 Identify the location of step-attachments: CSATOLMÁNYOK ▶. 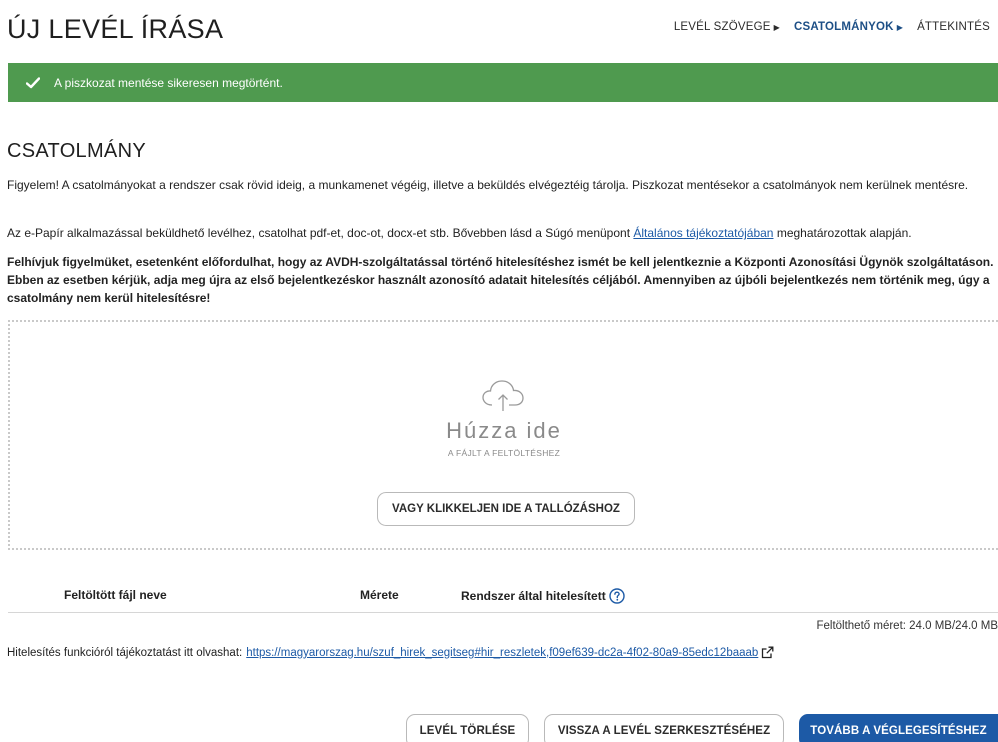
(848, 27).